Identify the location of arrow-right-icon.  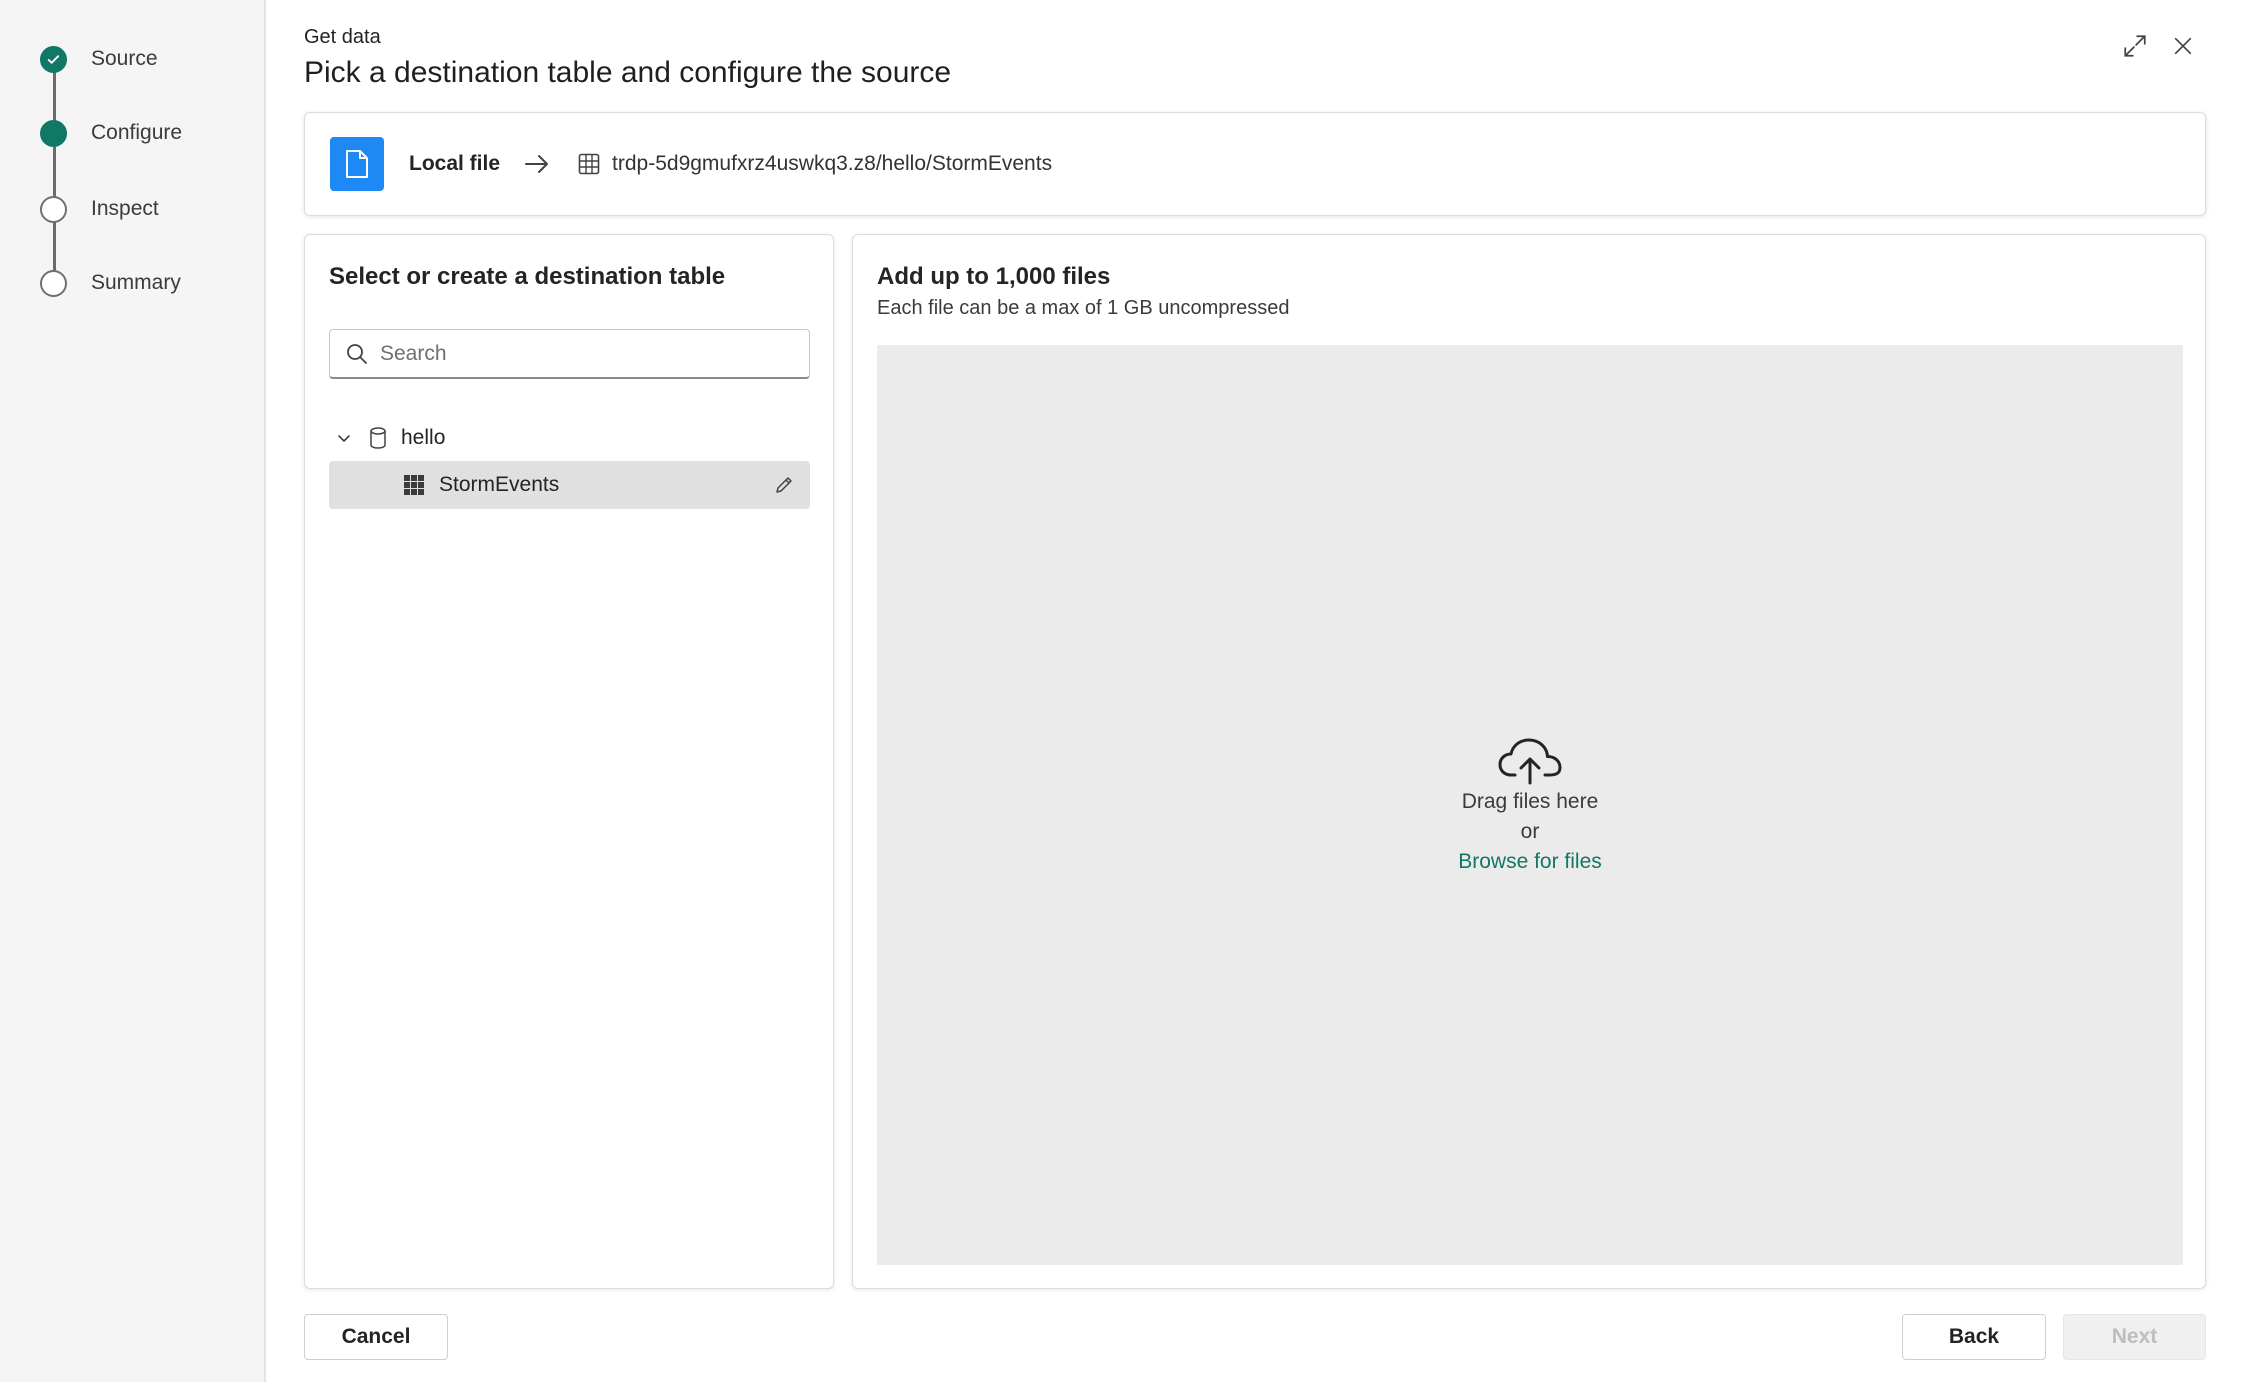
(537, 164).